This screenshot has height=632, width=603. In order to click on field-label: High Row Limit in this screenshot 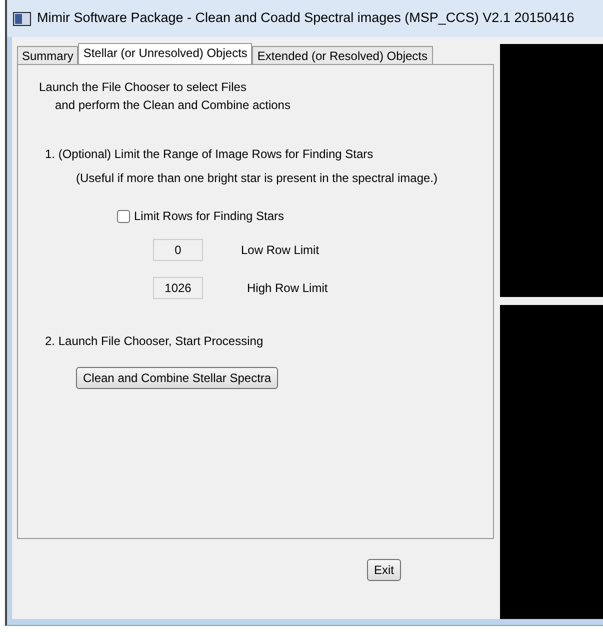, I will do `click(287, 288)`.